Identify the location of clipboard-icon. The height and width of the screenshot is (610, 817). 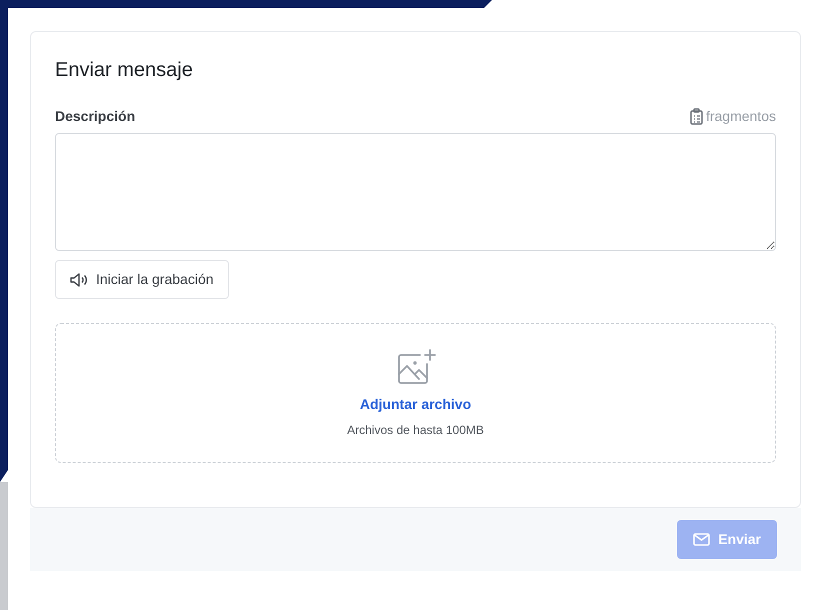
(696, 116).